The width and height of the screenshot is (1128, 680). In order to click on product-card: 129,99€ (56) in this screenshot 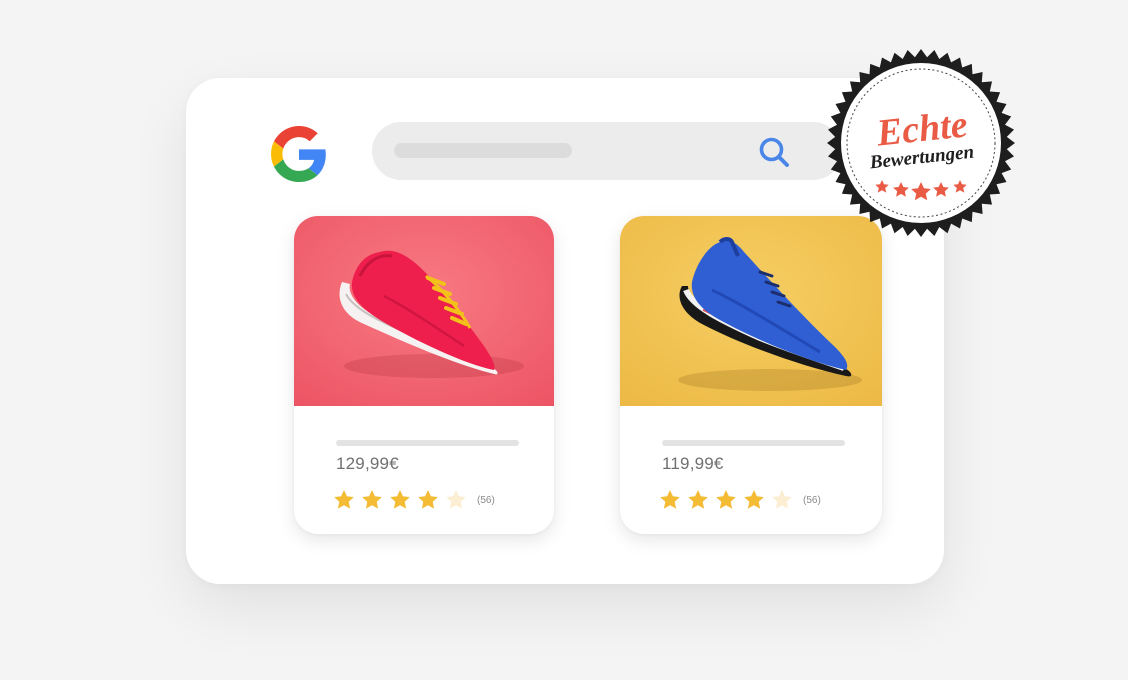, I will do `click(424, 375)`.